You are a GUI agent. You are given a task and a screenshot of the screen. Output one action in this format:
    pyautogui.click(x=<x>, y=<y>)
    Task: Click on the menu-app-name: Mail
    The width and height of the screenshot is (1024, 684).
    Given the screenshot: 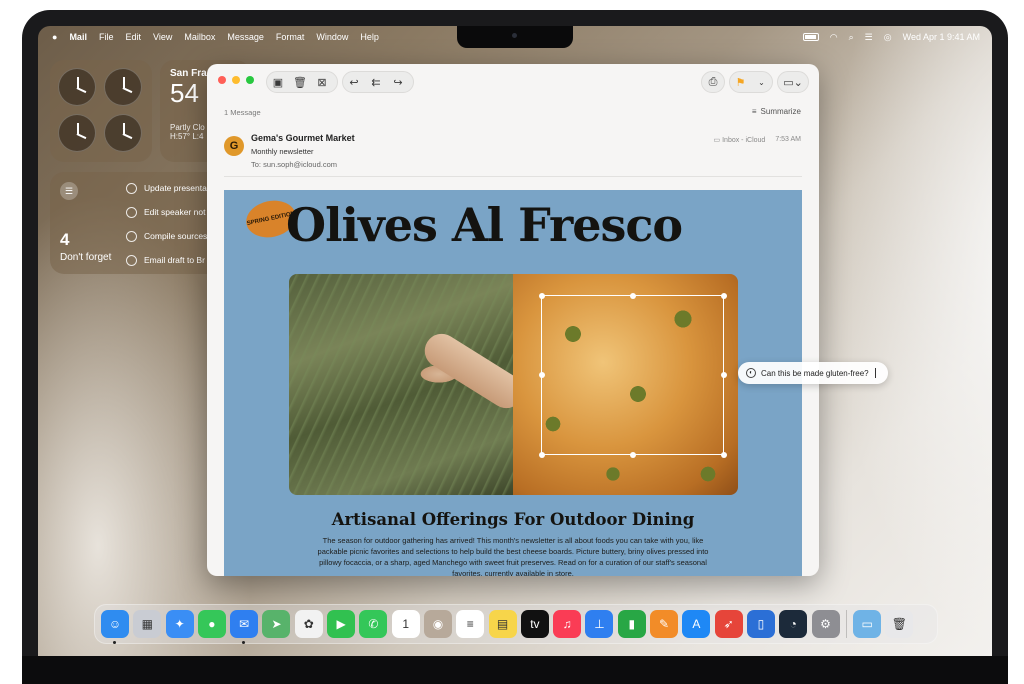 What is the action you would take?
    pyautogui.click(x=78, y=37)
    